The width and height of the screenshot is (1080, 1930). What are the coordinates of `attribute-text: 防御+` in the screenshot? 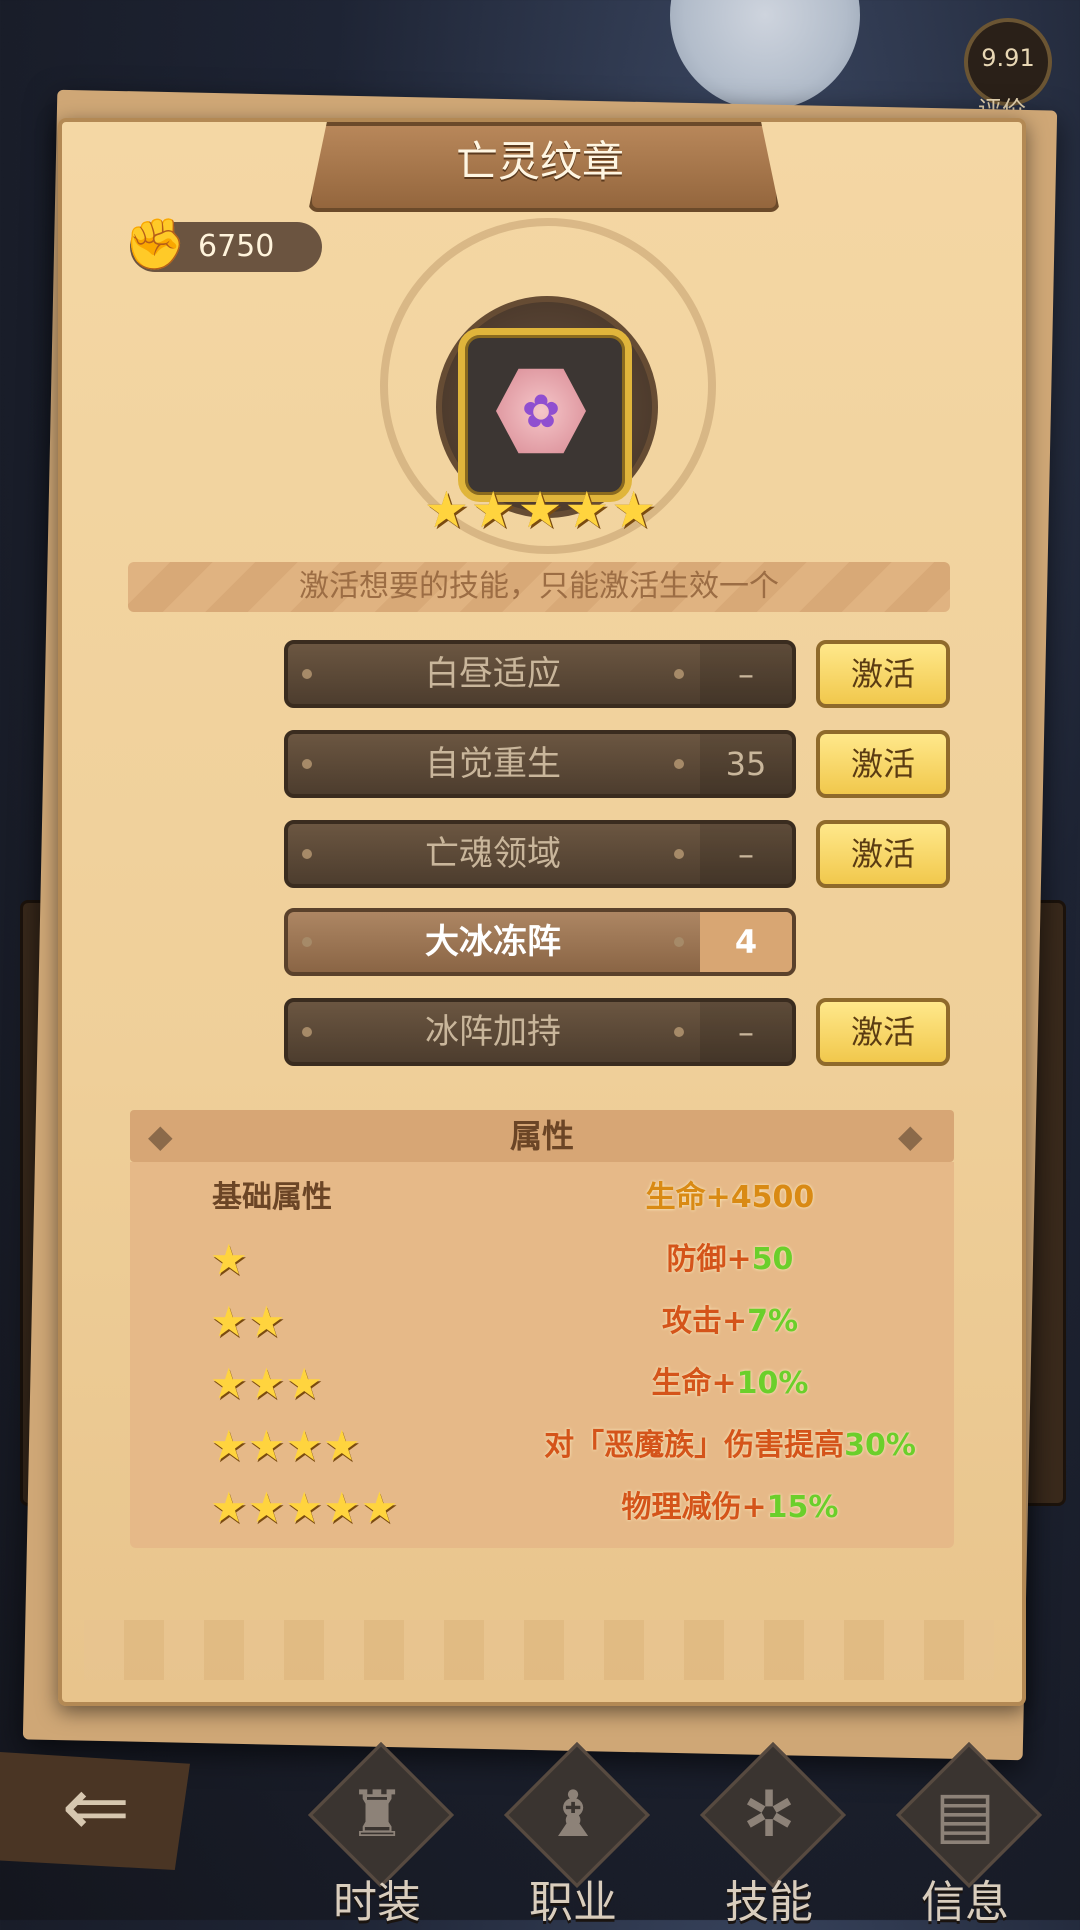 It's located at (709, 1259).